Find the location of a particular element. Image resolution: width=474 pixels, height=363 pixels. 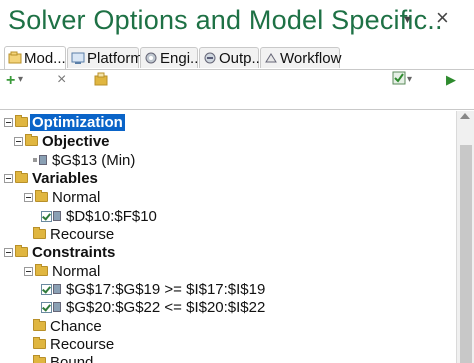

tree-node-constraints-normal: Normal is located at coordinates (63, 271).